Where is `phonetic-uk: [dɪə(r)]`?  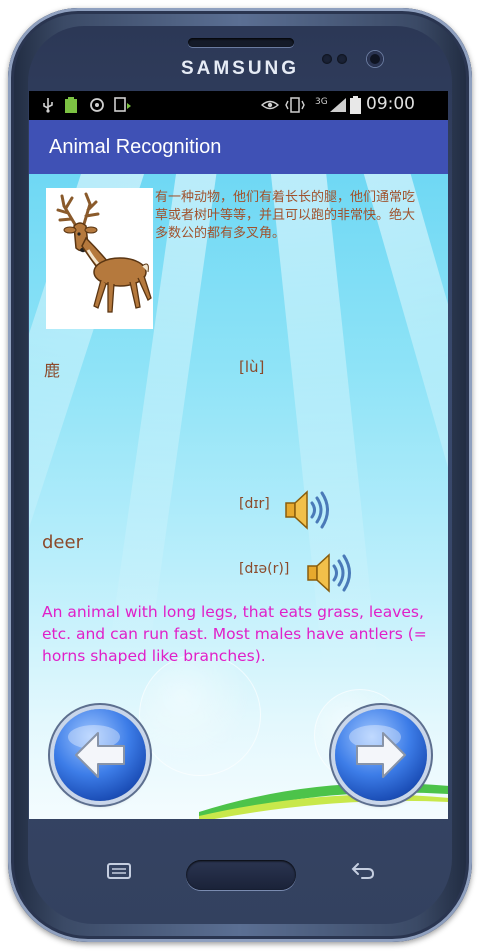 phonetic-uk: [dɪə(r)] is located at coordinates (264, 569).